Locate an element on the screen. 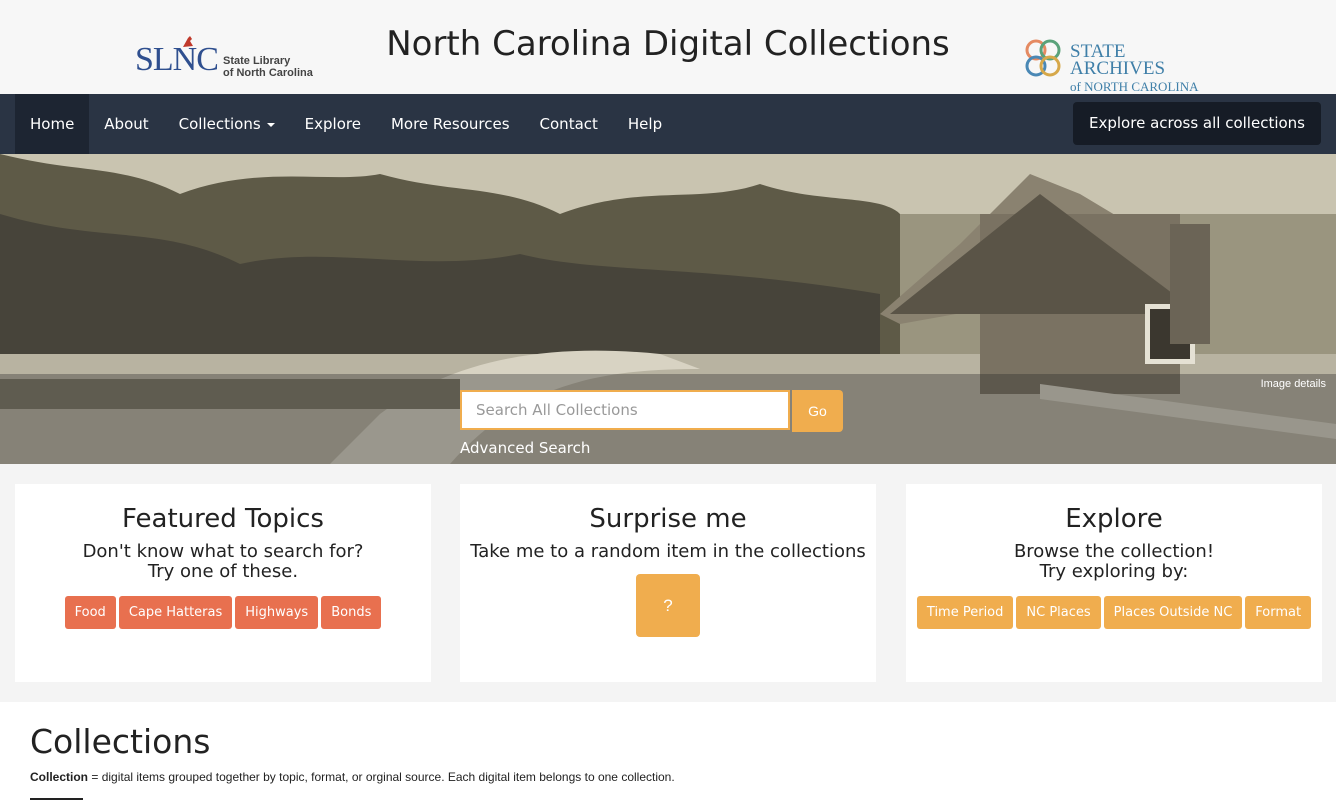  featured-topics-buttons: Food Cape Hatteras Highways Bonds is located at coordinates (223, 612).